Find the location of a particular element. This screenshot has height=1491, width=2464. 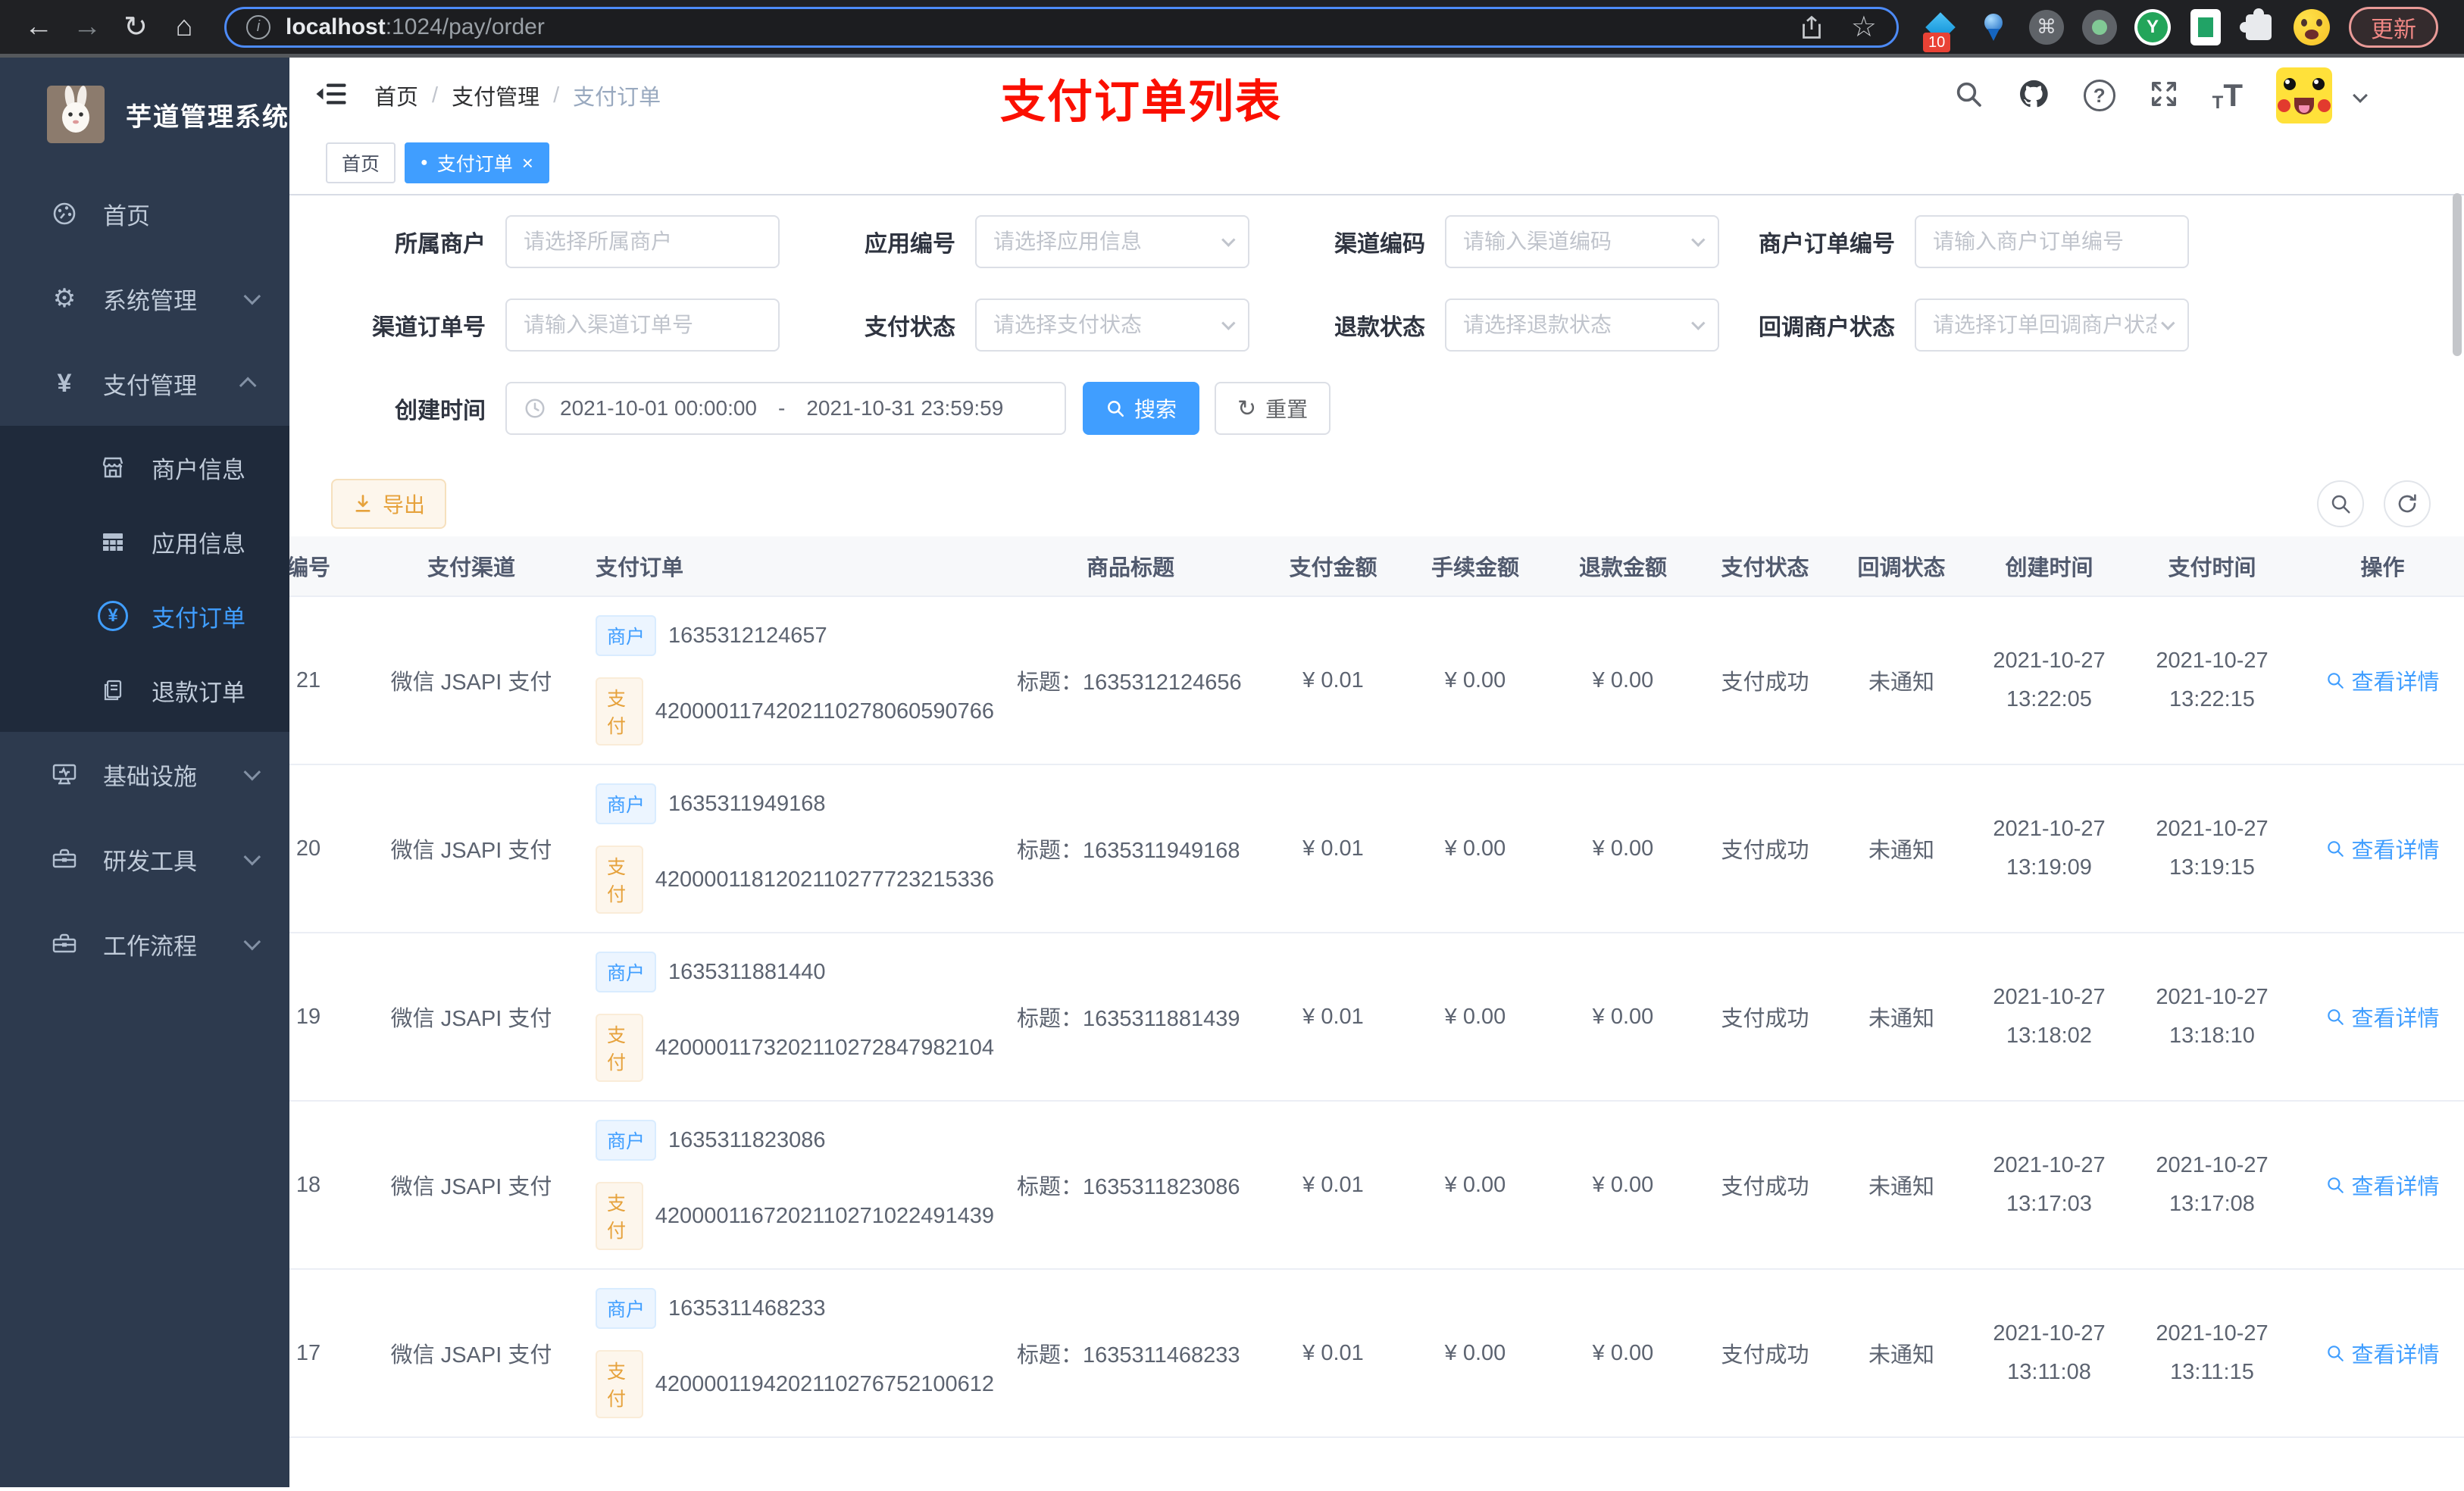

address-bar: i localhost:1024/pay/order ☆ is located at coordinates (1061, 27).